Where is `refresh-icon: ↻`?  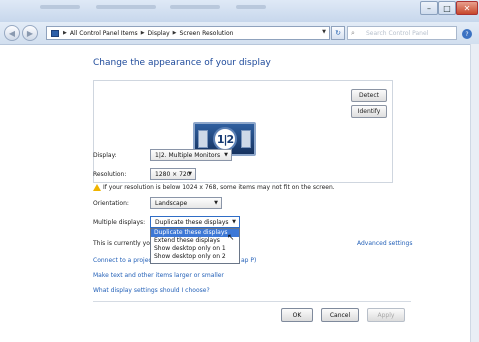 refresh-icon: ↻ is located at coordinates (338, 33).